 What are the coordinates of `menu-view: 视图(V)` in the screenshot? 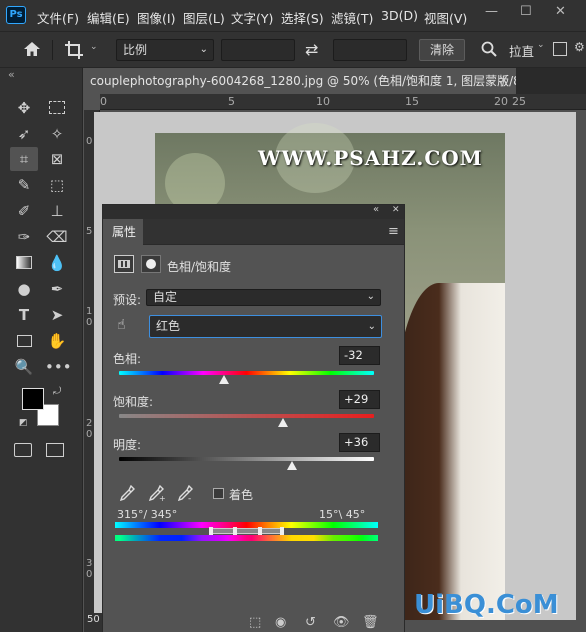 It's located at (445, 17).